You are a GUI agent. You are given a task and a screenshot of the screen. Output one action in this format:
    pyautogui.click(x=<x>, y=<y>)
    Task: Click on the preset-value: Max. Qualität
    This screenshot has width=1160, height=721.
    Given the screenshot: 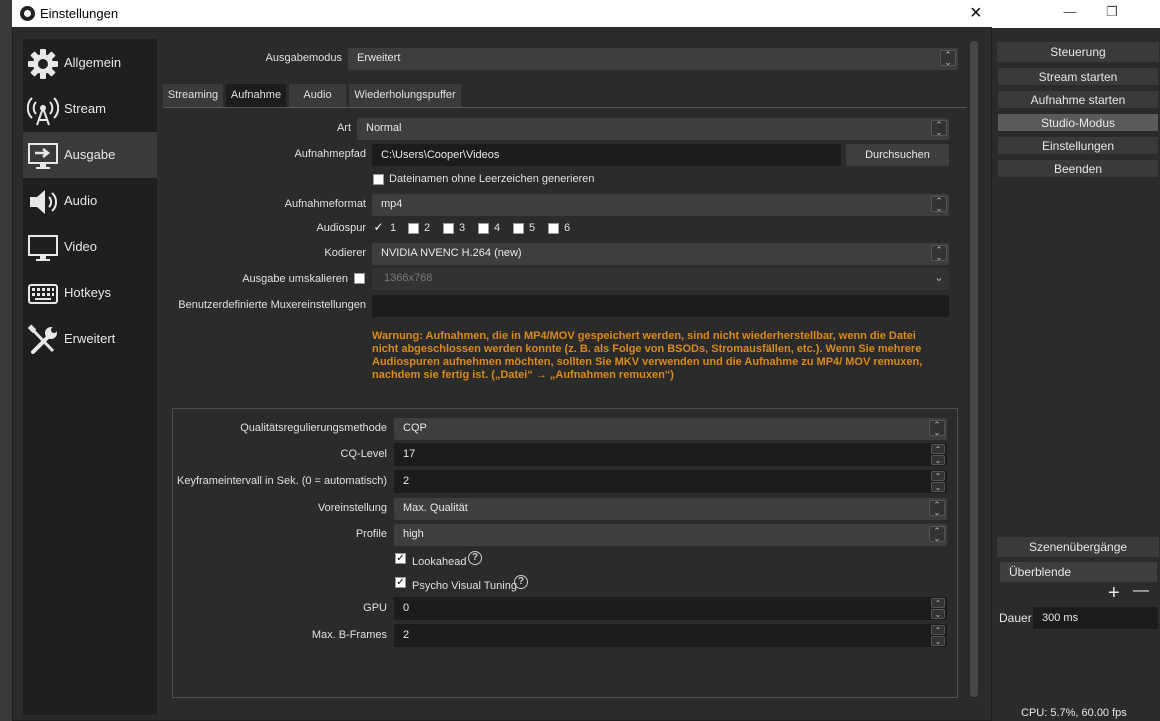 What is the action you would take?
    pyautogui.click(x=435, y=508)
    